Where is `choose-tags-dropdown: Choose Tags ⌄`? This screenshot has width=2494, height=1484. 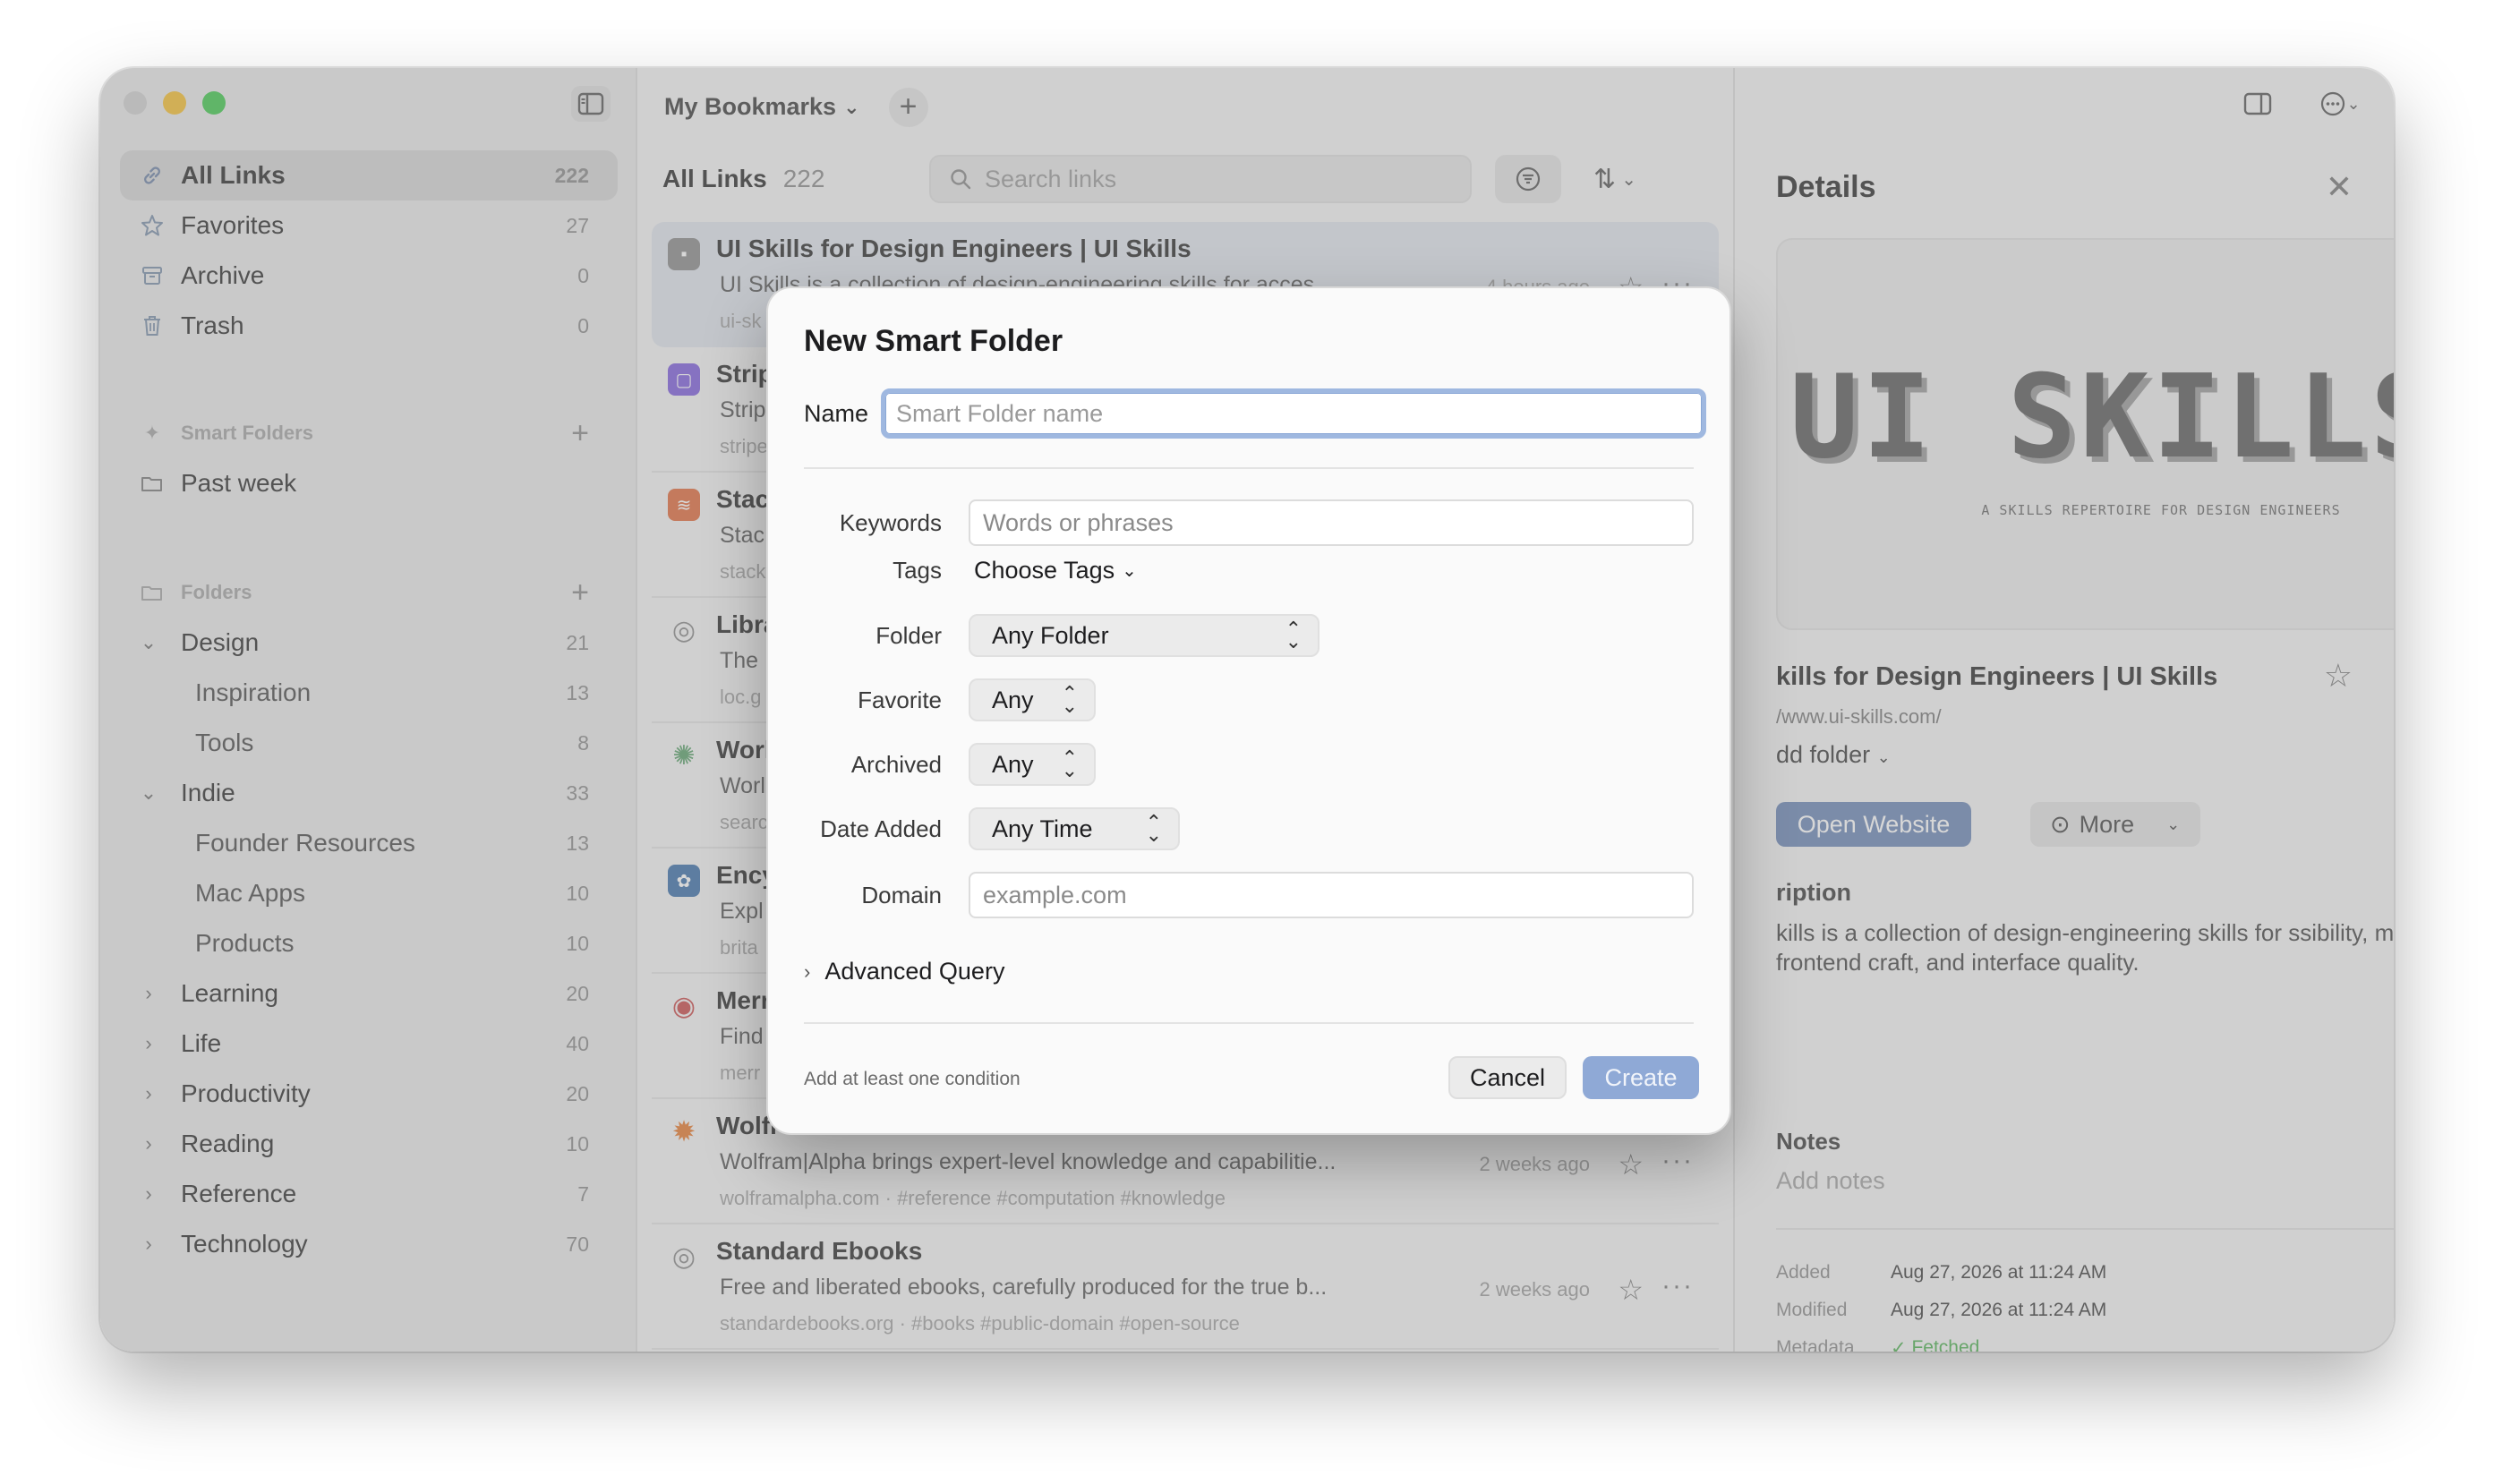 choose-tags-dropdown: Choose Tags ⌄ is located at coordinates (1053, 570).